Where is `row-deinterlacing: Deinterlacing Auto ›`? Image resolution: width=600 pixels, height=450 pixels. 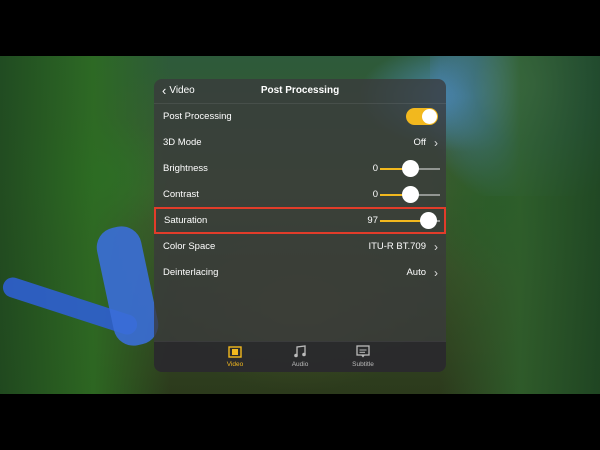
row-deinterlacing: Deinterlacing Auto › is located at coordinates (300, 272).